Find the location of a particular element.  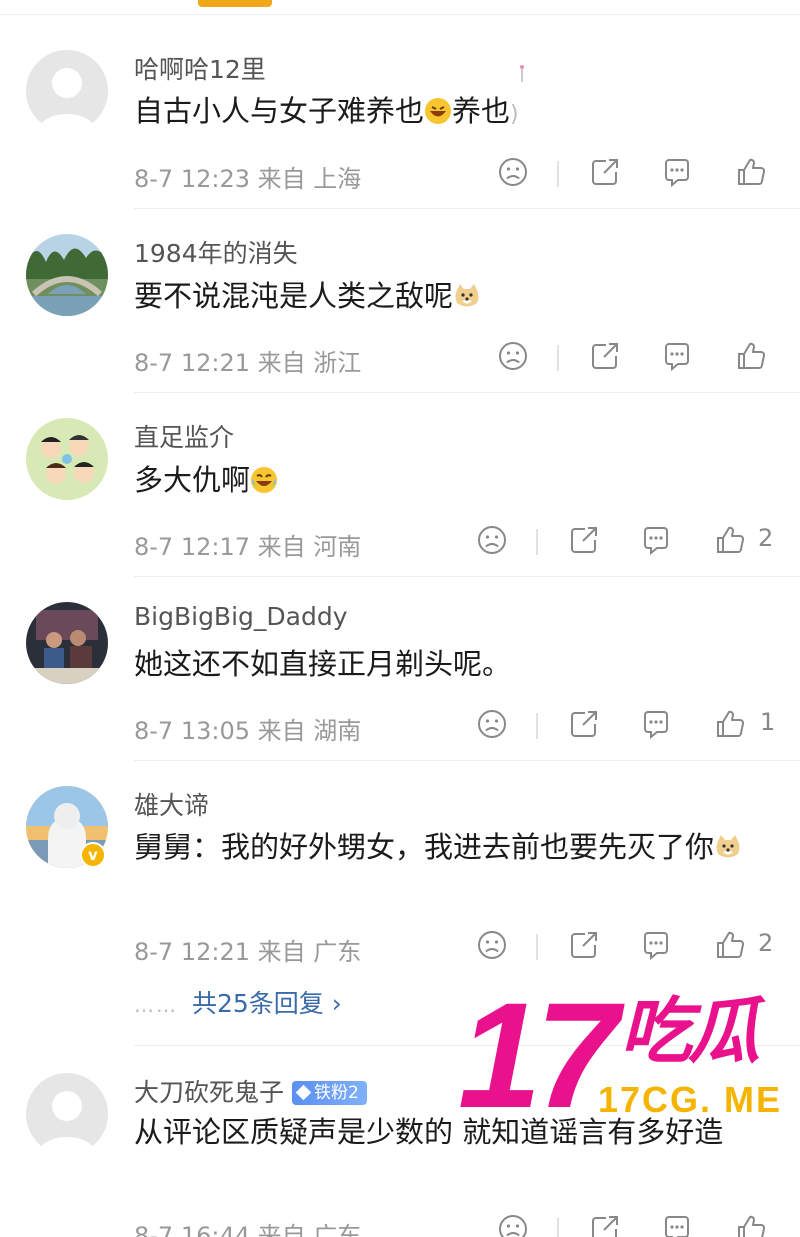

paren-glyph: ) is located at coordinates (514, 114).